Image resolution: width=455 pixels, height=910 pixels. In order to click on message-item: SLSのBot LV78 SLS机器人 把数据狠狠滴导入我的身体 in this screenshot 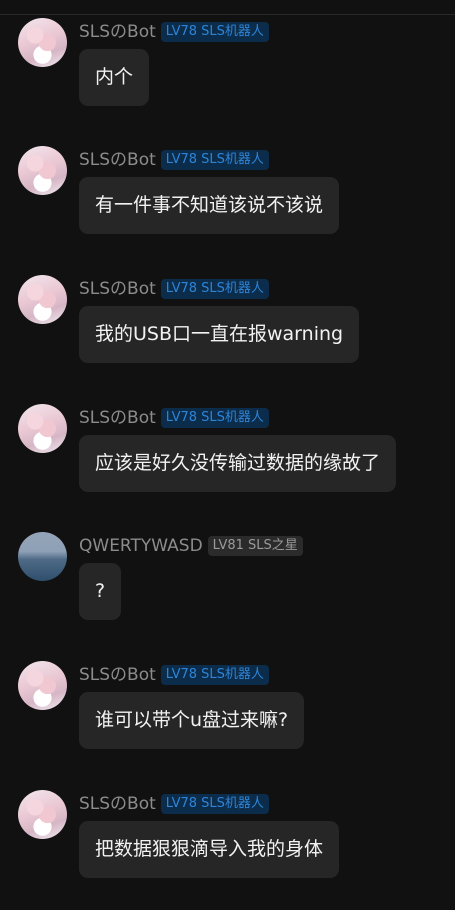, I will do `click(227, 850)`.